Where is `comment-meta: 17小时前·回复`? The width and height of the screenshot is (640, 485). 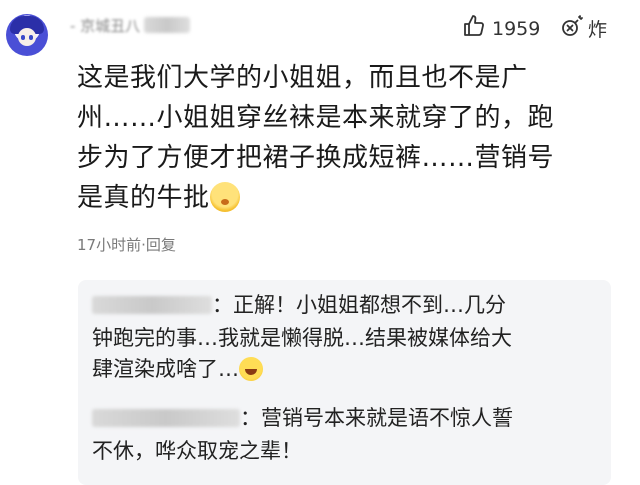
comment-meta: 17小时前·回复 is located at coordinates (126, 245).